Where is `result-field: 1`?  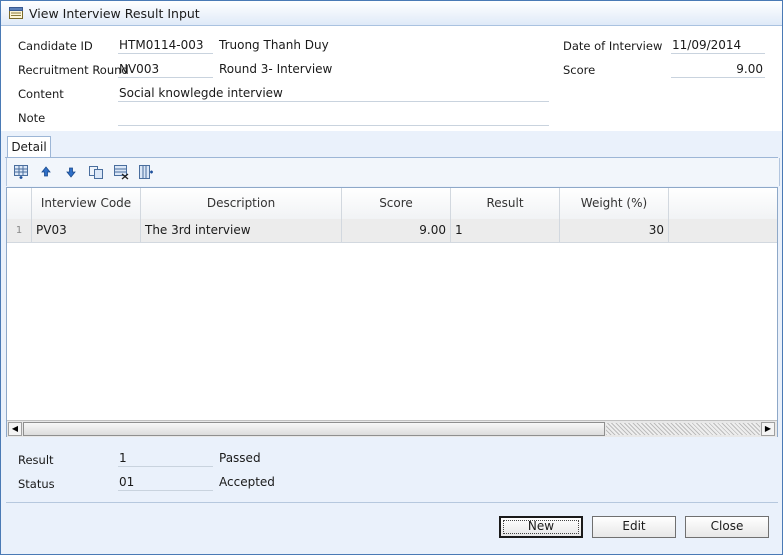 result-field: 1 is located at coordinates (165, 459).